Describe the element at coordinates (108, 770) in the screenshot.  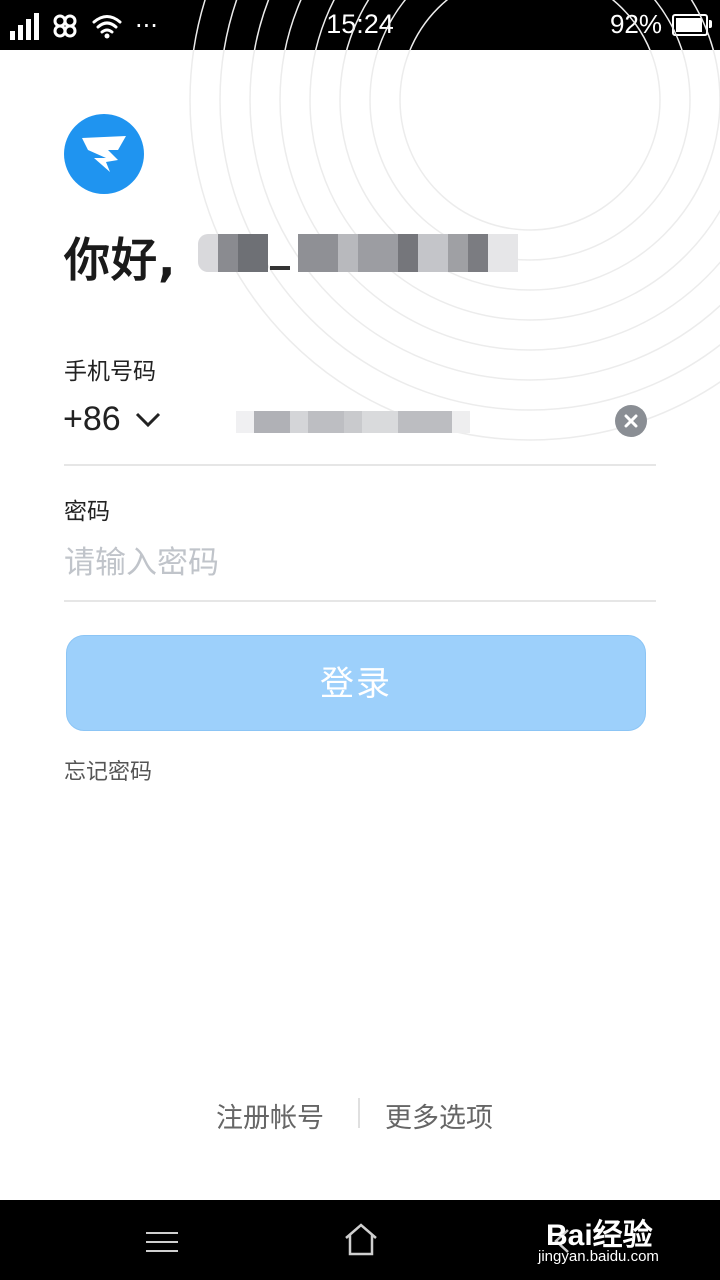
I see `forgot-password-link: 忘记密码` at that location.